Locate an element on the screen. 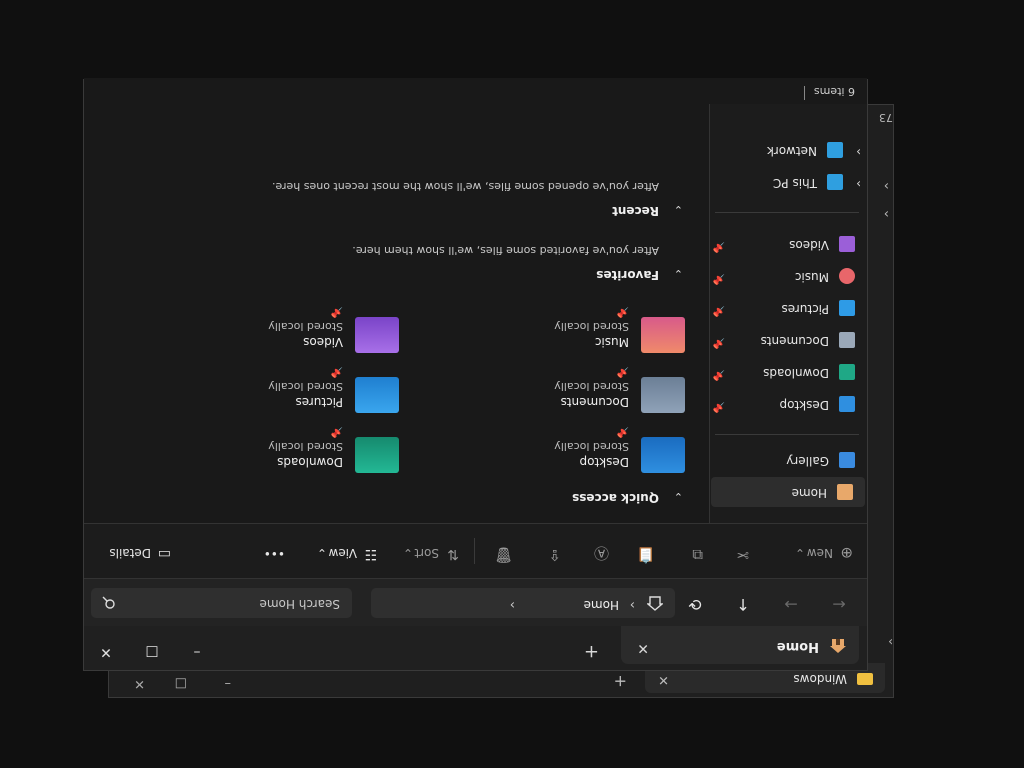 The height and width of the screenshot is (768, 1024). quick-access-item-music: Music Stored locally 📌 is located at coordinates (550, 323).